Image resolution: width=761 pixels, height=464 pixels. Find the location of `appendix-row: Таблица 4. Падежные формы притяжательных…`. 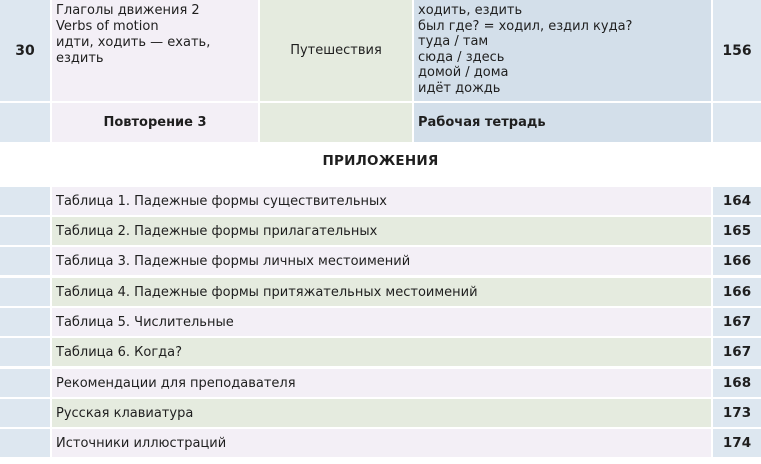

appendix-row: Таблица 4. Падежные формы притяжательных… is located at coordinates (380, 292).